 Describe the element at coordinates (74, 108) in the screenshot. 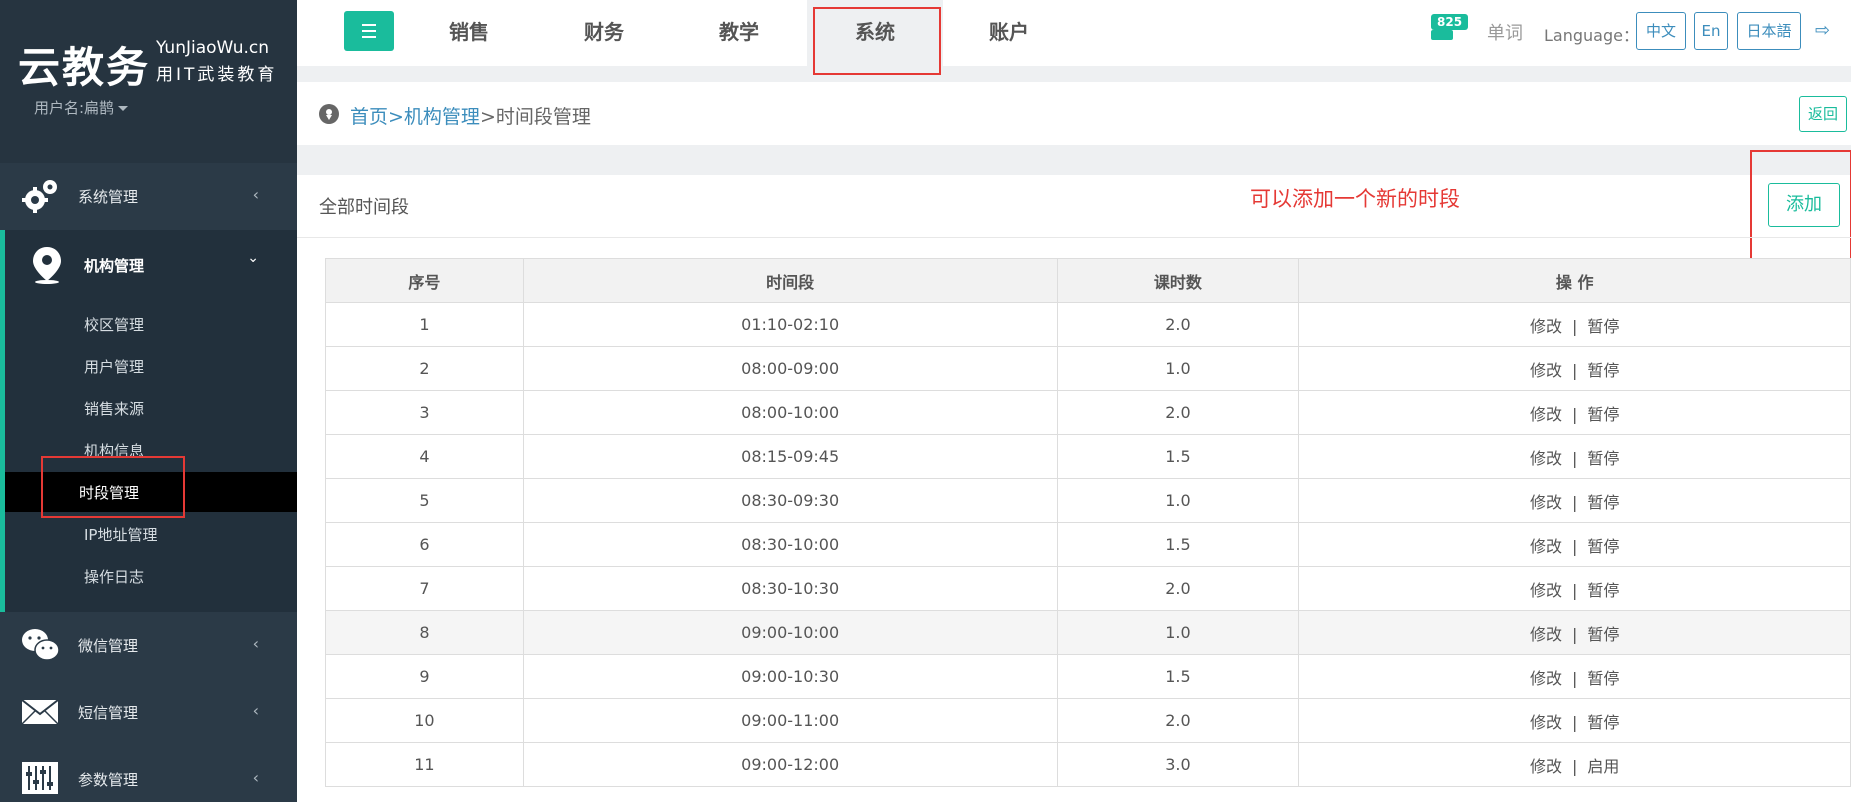

I see `user-label: 用户名:扁鹊` at that location.